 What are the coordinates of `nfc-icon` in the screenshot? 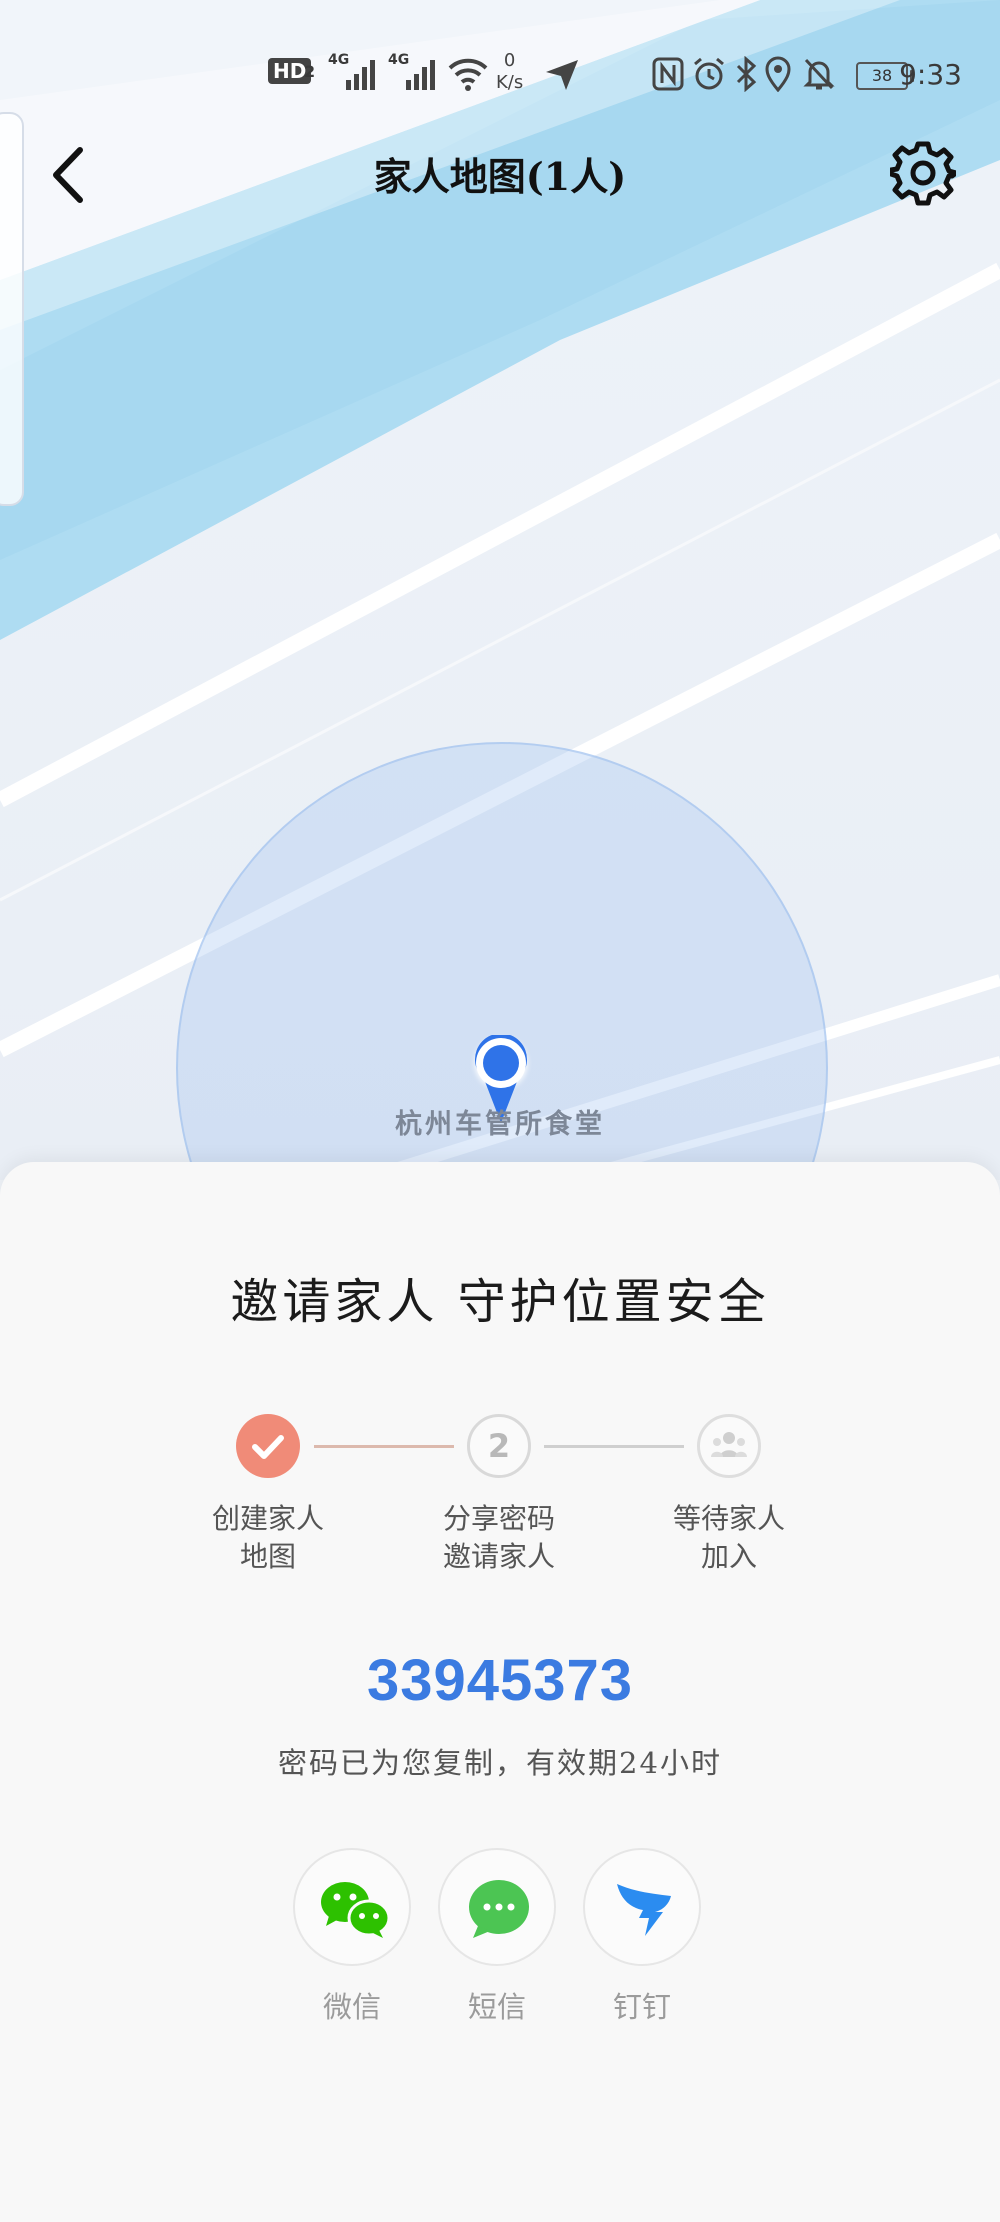 It's located at (668, 74).